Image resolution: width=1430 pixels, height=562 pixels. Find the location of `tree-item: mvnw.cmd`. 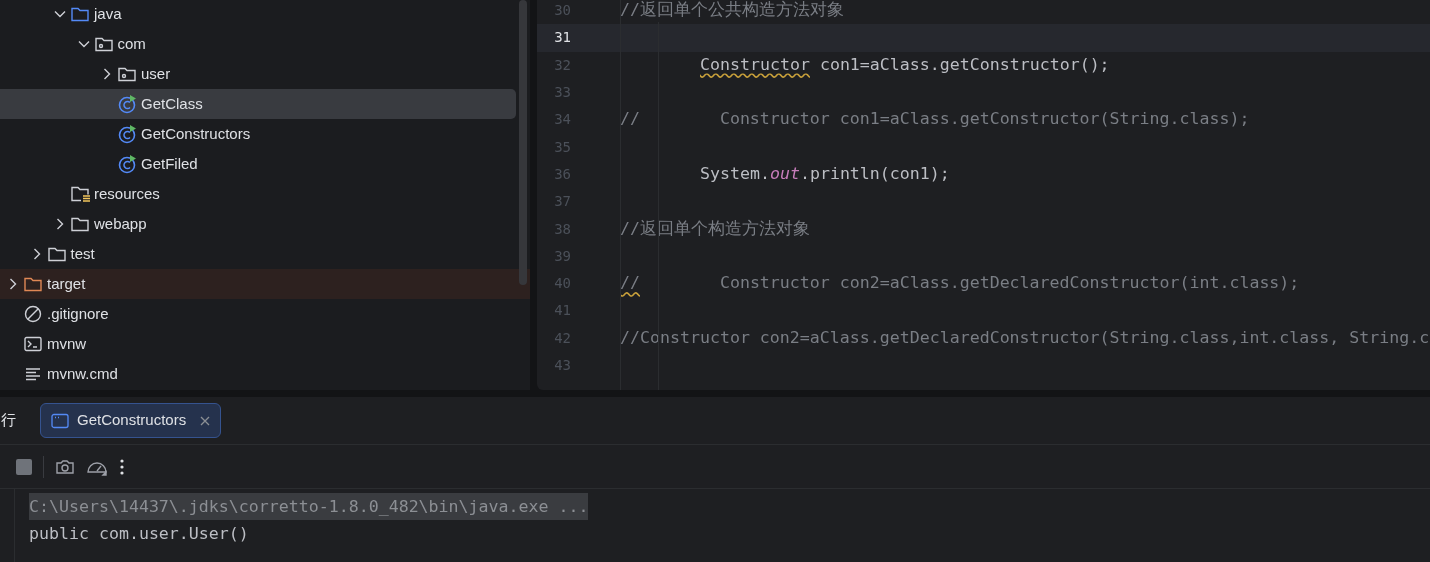

tree-item: mvnw.cmd is located at coordinates (265, 374).